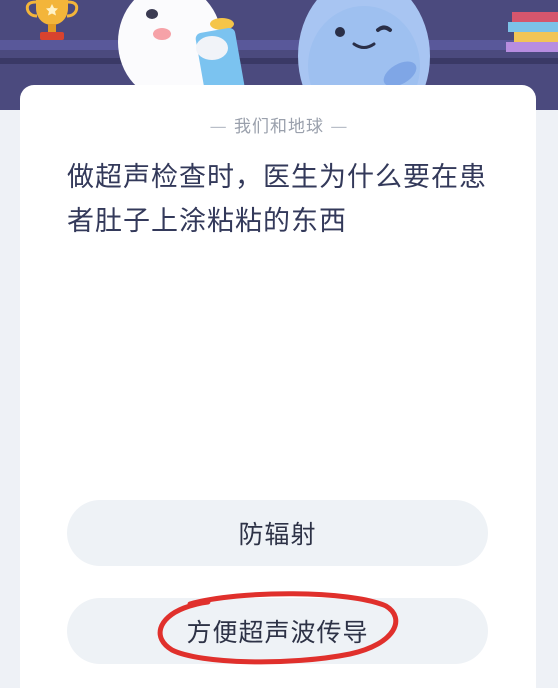 Image resolution: width=558 pixels, height=688 pixels. I want to click on option-button-1: 防辐射, so click(277, 533).